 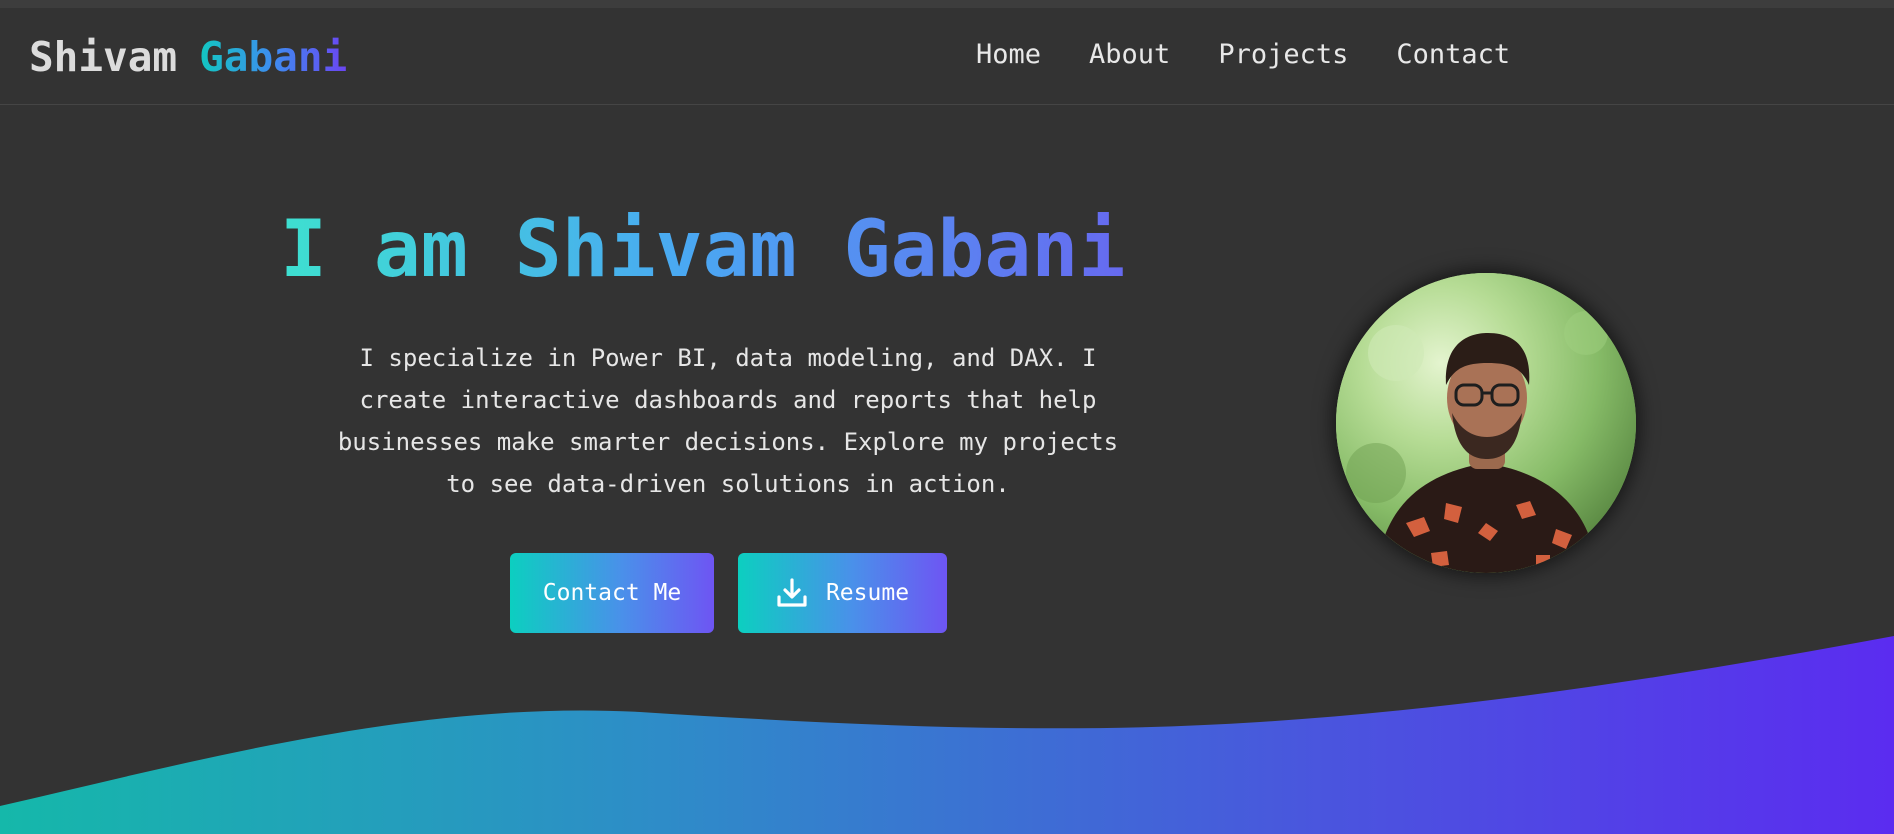 I want to click on nav-item-projects: Projects, so click(x=1283, y=54).